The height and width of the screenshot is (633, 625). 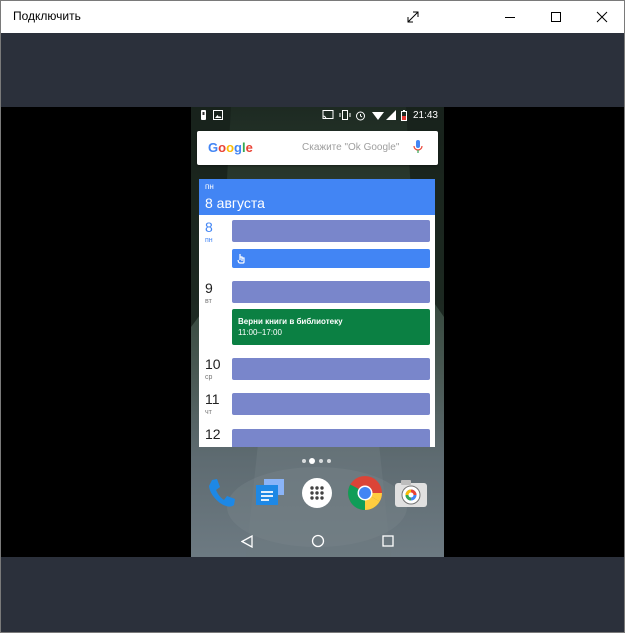 I want to click on back-button, so click(x=247, y=541).